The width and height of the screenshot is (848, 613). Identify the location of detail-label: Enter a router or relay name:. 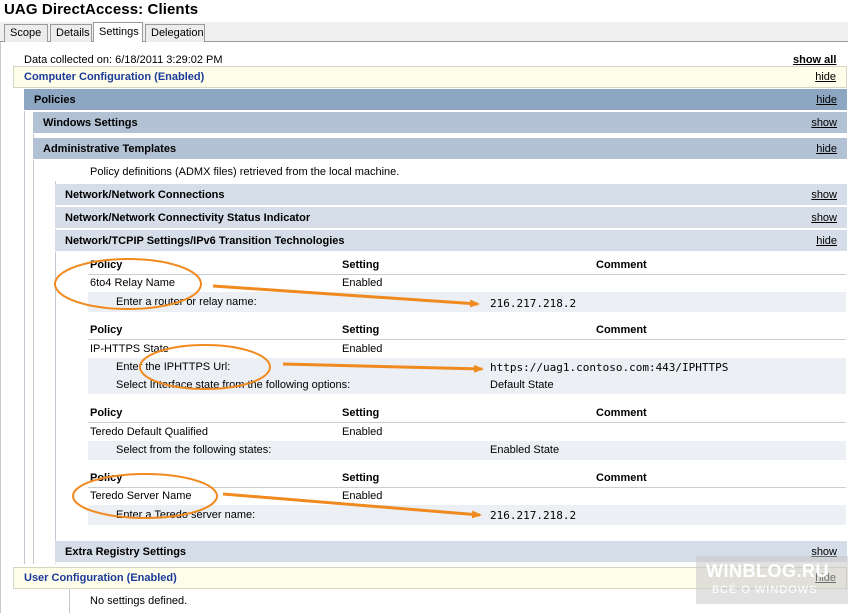
(186, 302).